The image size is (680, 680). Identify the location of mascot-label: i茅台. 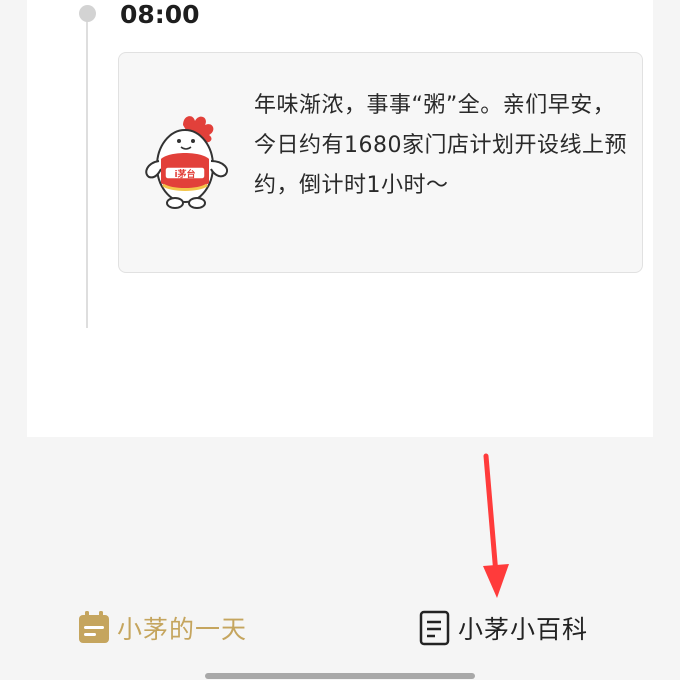
(184, 174).